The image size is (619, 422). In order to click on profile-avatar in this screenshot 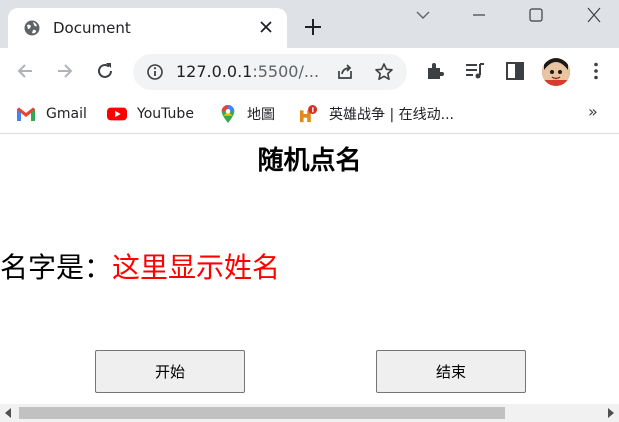, I will do `click(556, 72)`.